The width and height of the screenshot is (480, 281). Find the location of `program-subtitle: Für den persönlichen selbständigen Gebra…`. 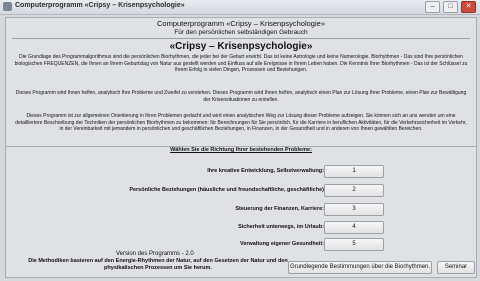

program-subtitle: Für den persönlichen selbständigen Gebra… is located at coordinates (241, 32).